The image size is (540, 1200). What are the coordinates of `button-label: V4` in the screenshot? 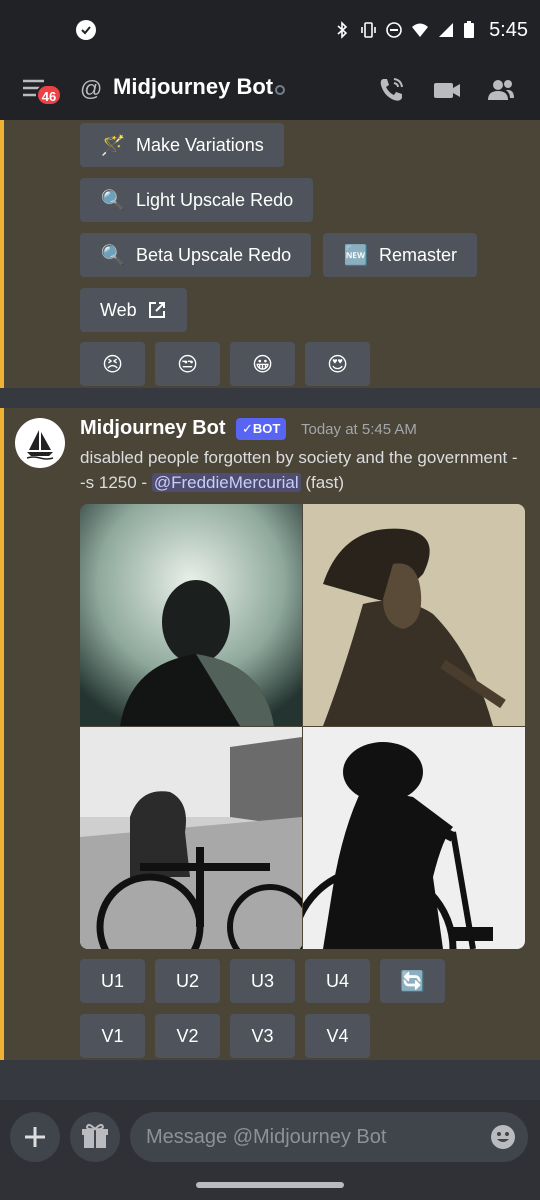 It's located at (337, 1035).